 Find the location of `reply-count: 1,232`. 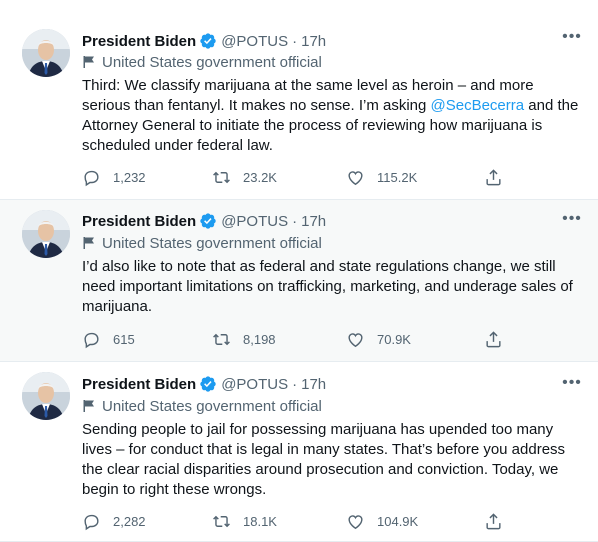

reply-count: 1,232 is located at coordinates (129, 177).